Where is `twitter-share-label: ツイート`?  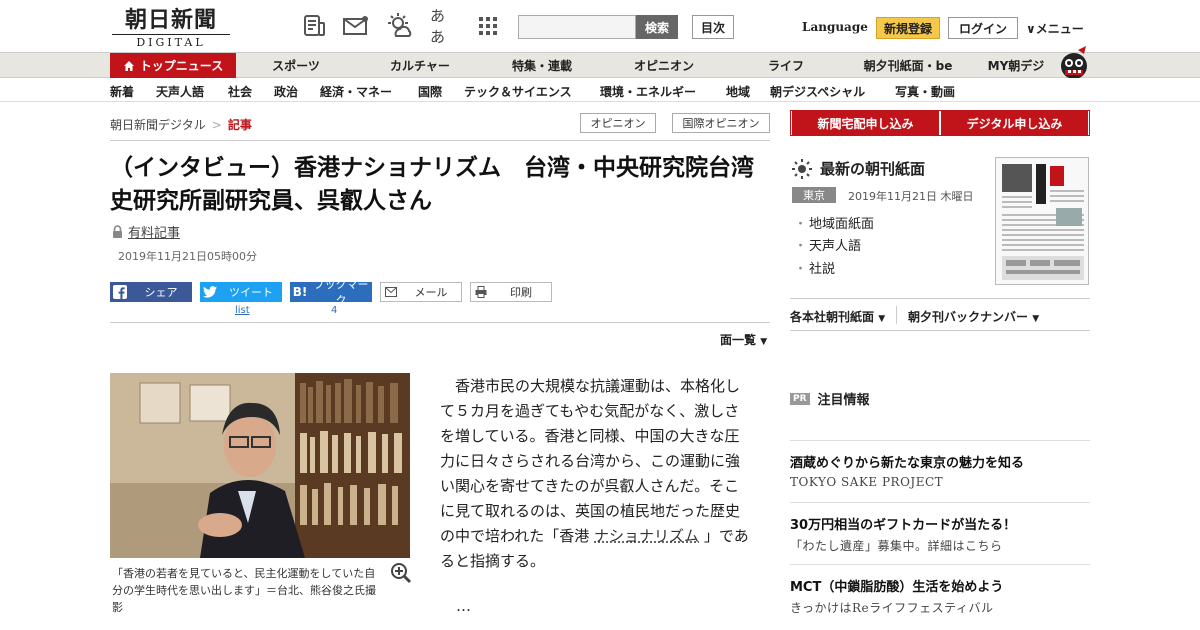 twitter-share-label: ツイート is located at coordinates (251, 292).